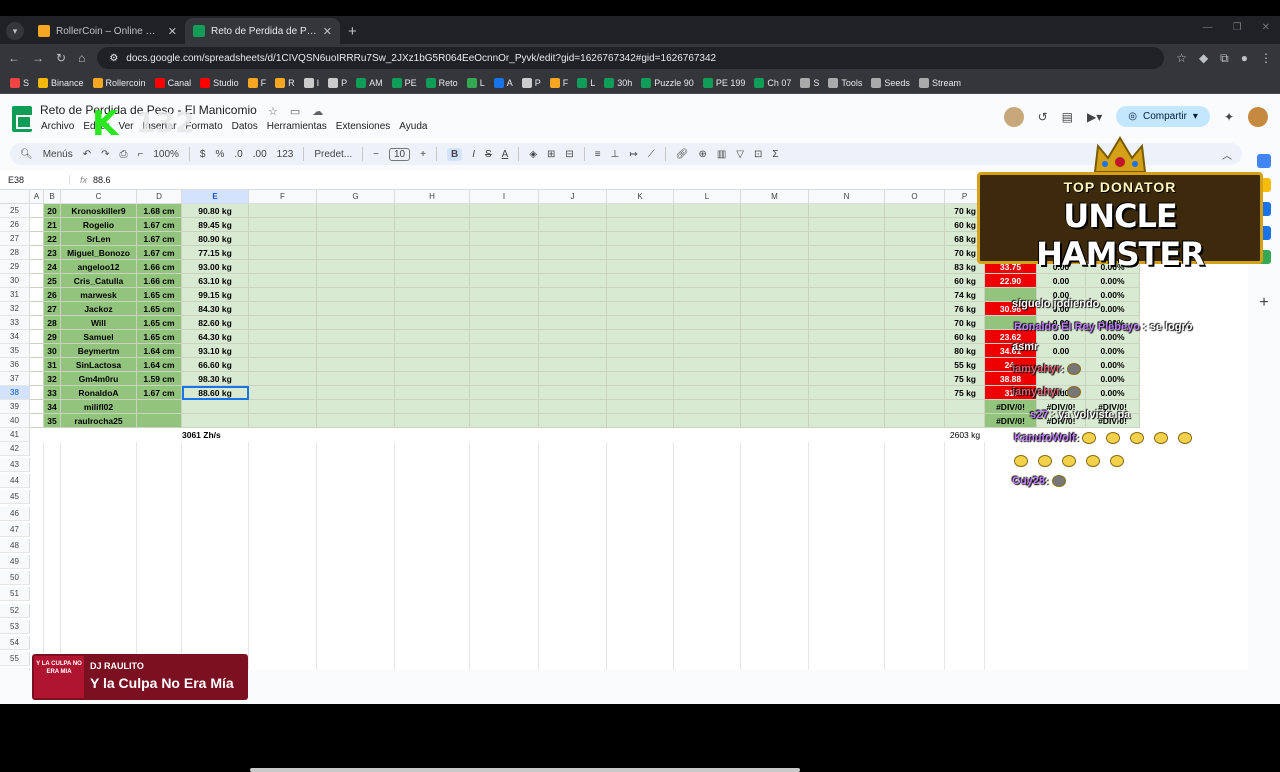 The image size is (1280, 772). I want to click on history-icon: ↺, so click(1043, 117).